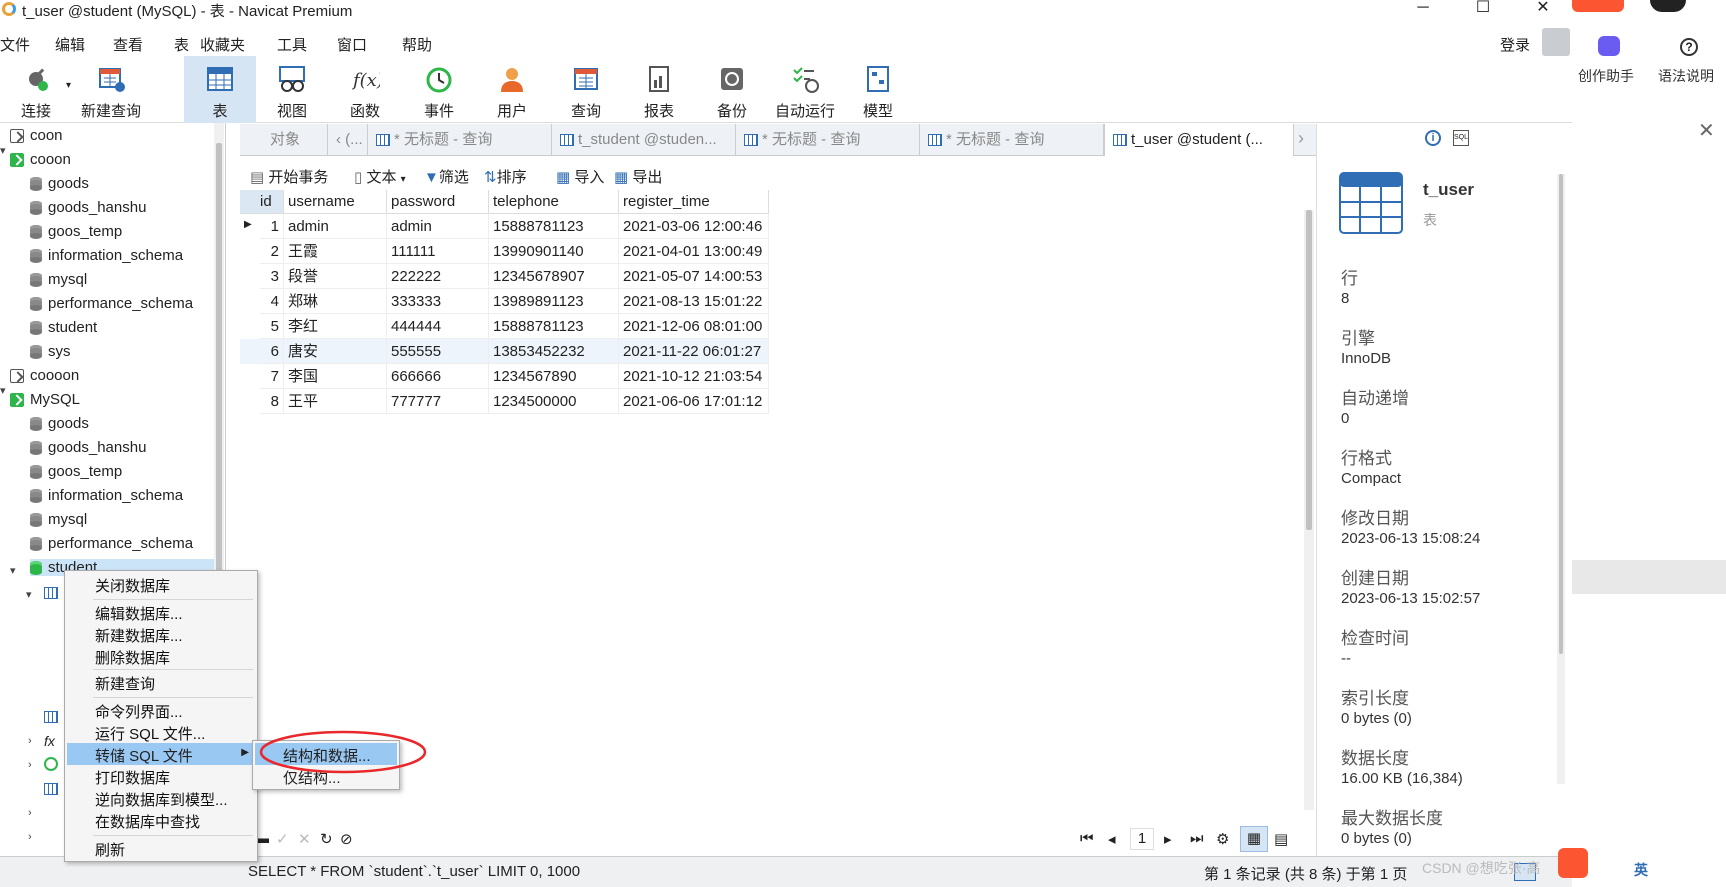 This screenshot has height=887, width=1726. What do you see at coordinates (132, 777) in the screenshot?
I see `menu-print-database: 打印数据库` at bounding box center [132, 777].